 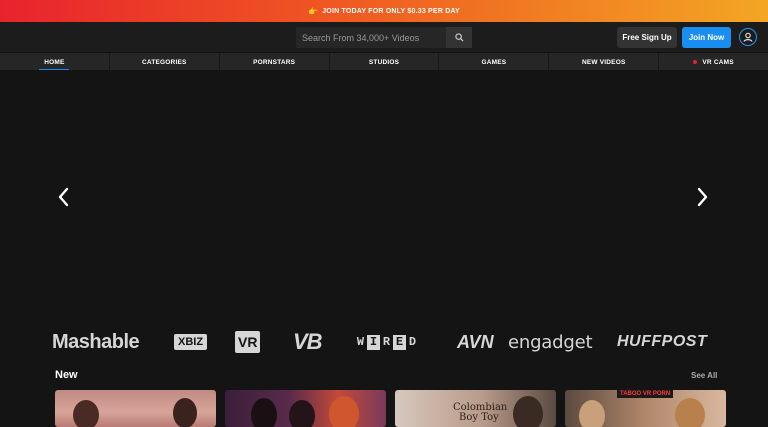 I want to click on xbiz-logo: XBIZ, so click(x=191, y=342).